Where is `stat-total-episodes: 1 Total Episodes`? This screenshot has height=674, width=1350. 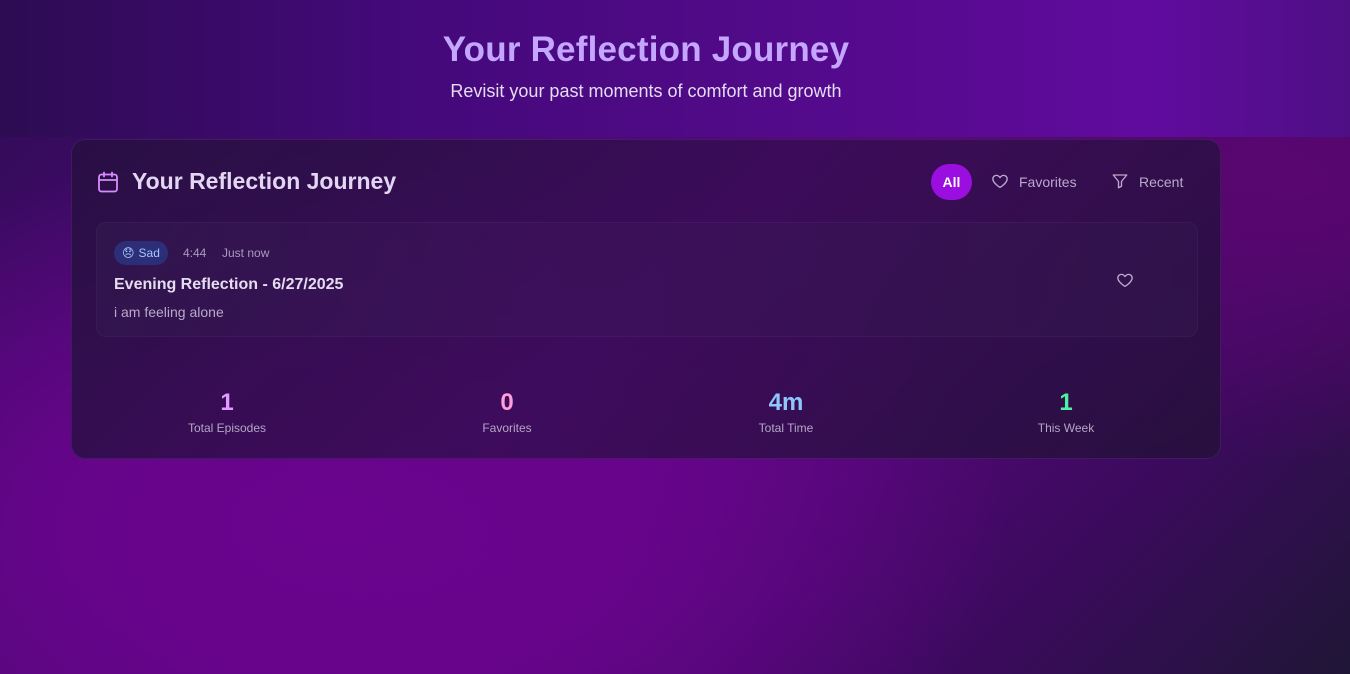 stat-total-episodes: 1 Total Episodes is located at coordinates (227, 412).